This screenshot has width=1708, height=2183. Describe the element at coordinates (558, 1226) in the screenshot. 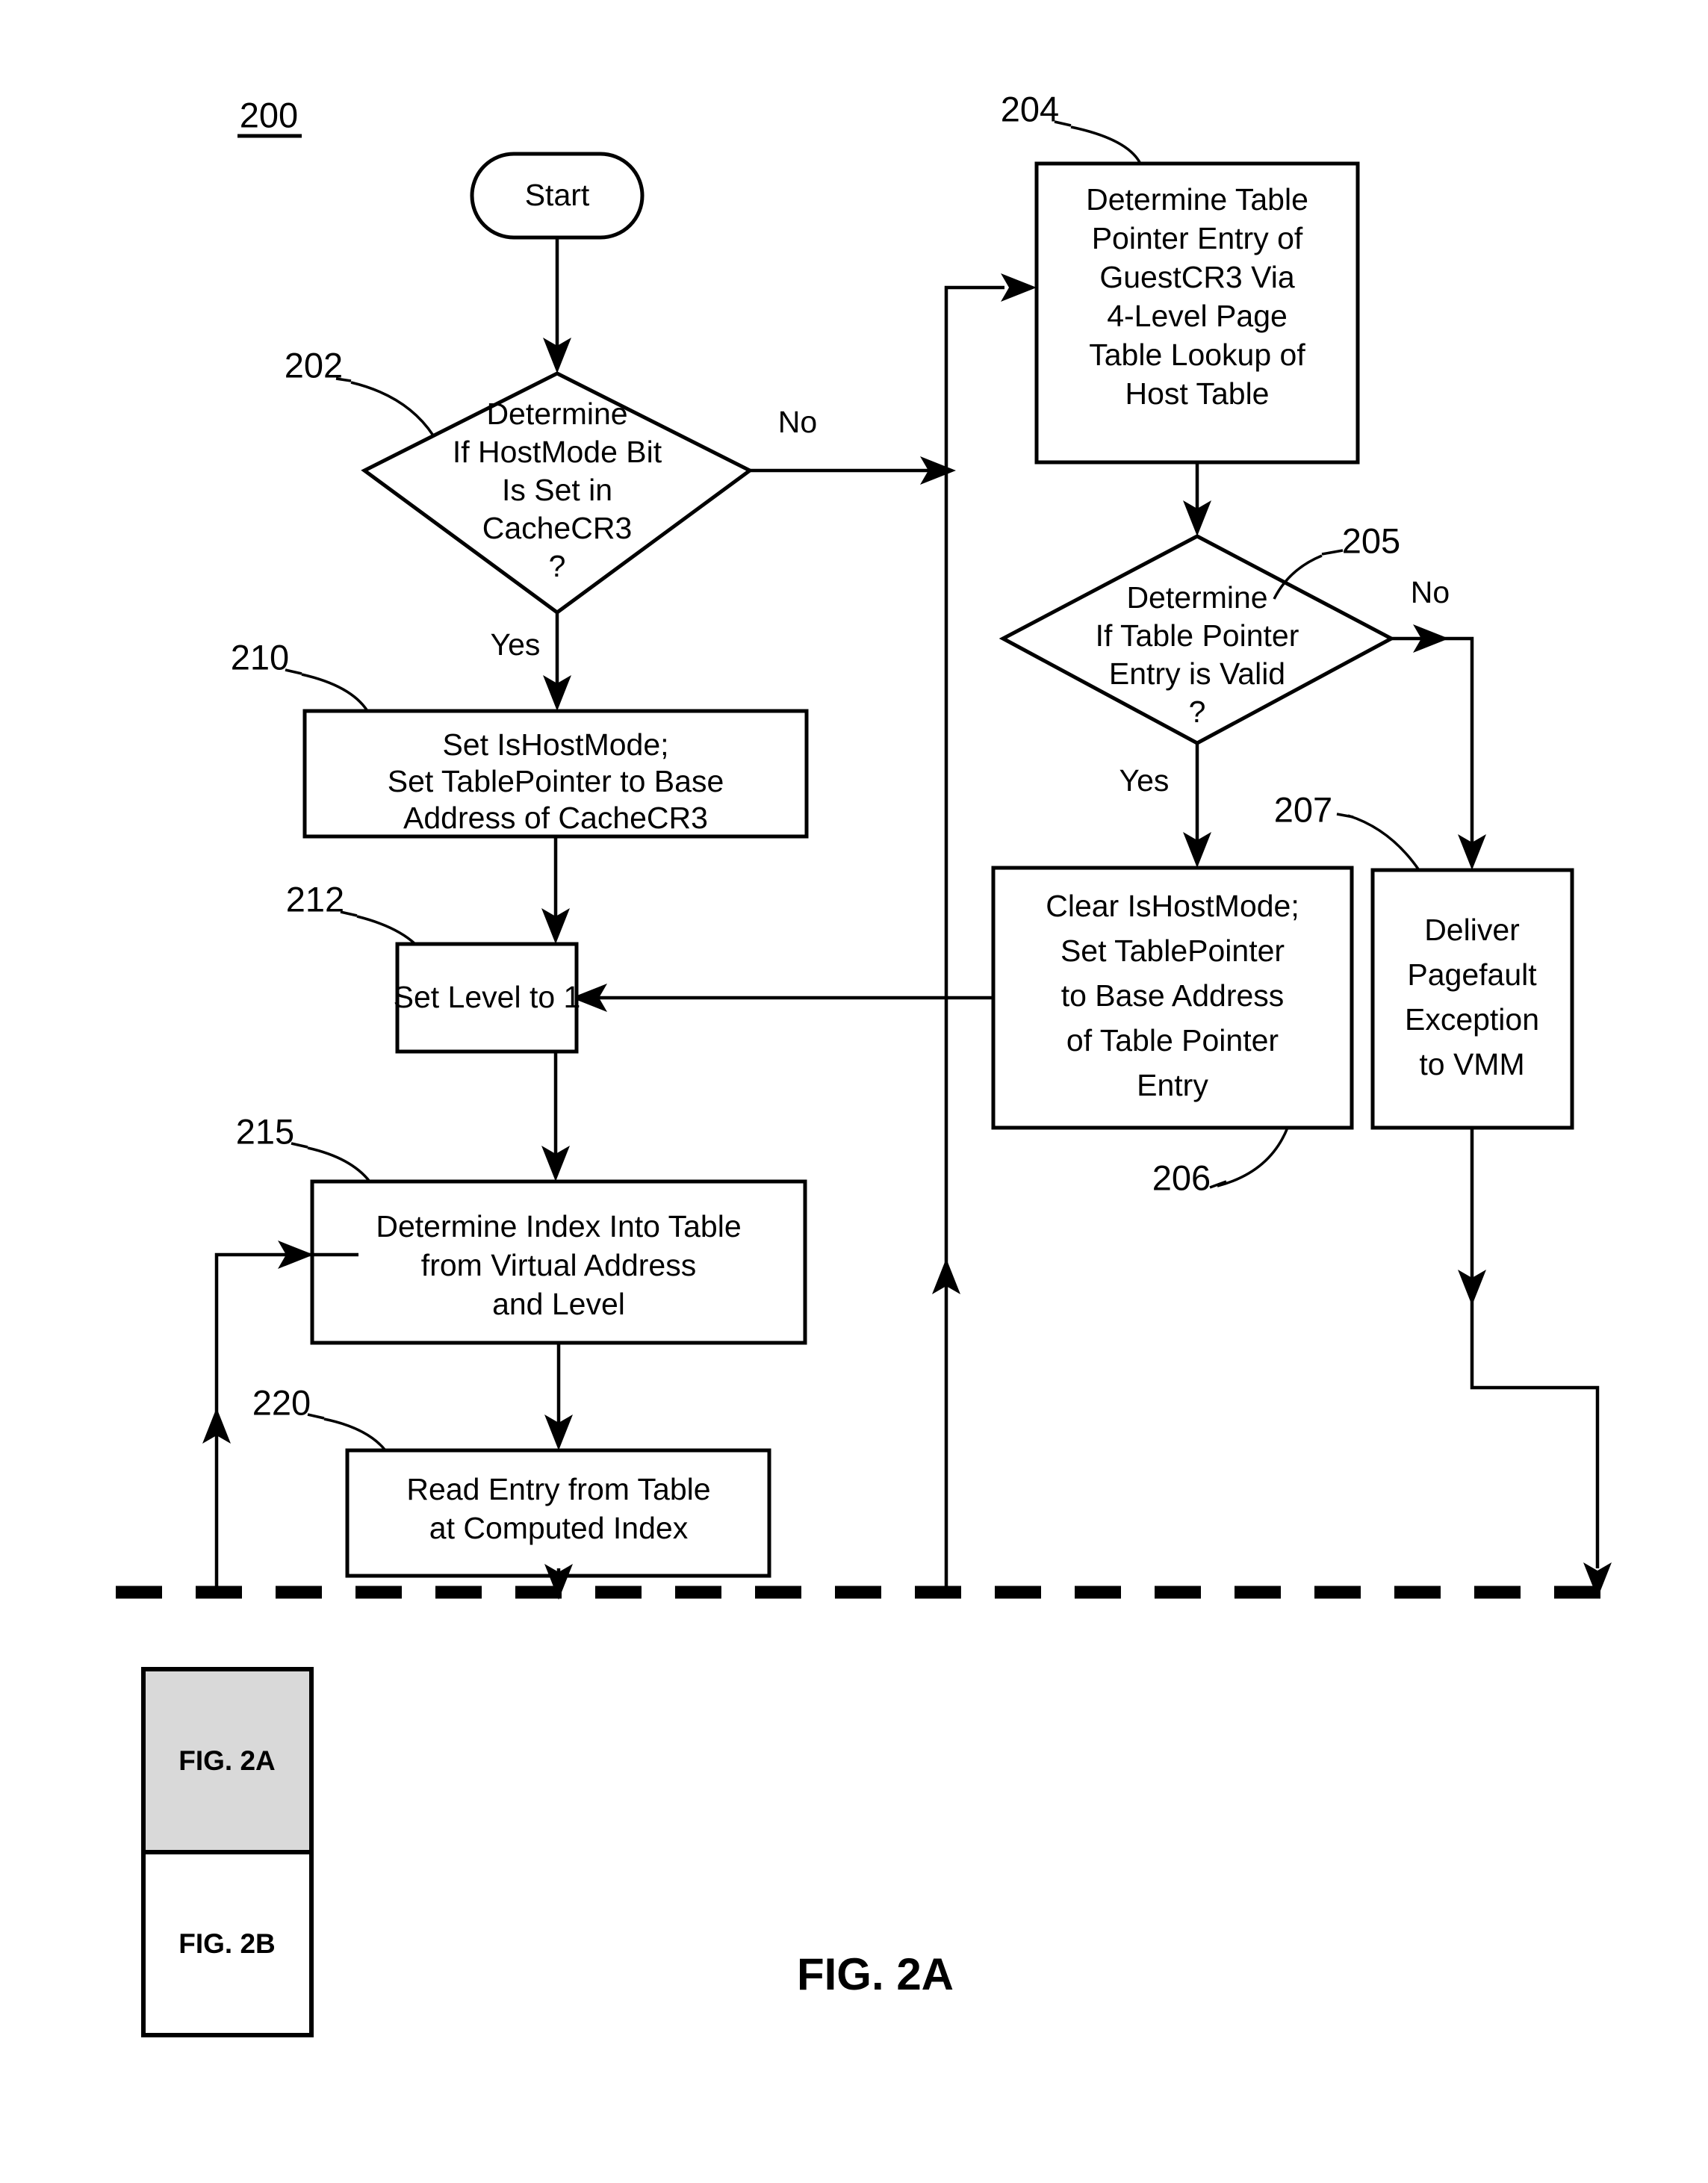

I see `process-215-line-1: Determine Index Into Table` at that location.